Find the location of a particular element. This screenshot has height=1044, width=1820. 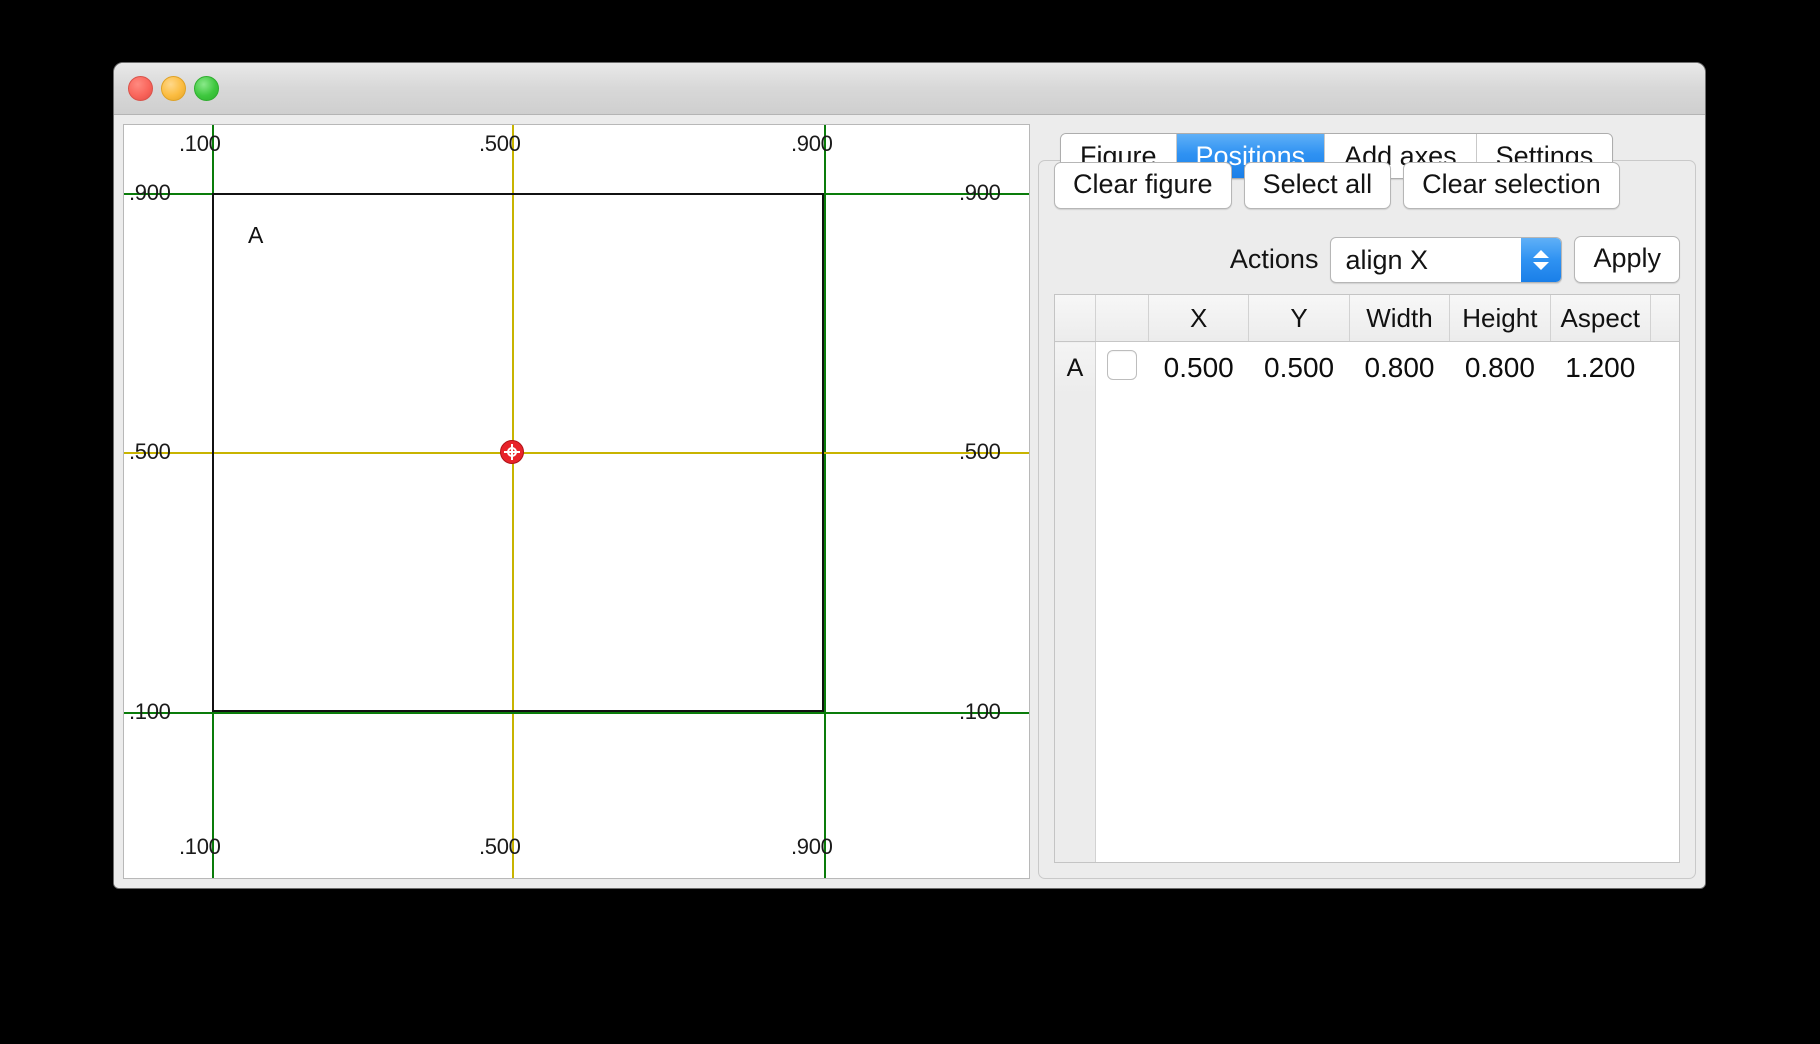

actions-row: Actions align X Apply is located at coordinates (1367, 259).